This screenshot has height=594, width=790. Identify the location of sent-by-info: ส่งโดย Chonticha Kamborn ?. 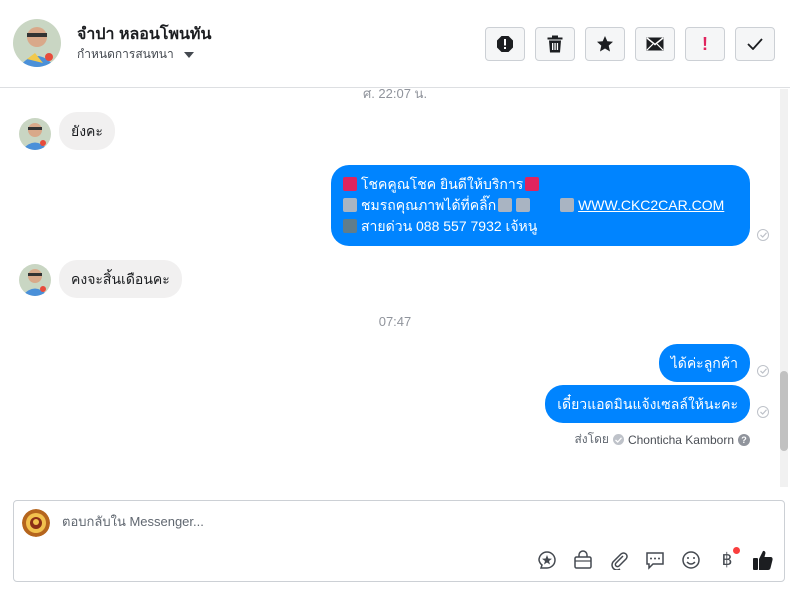
(662, 439).